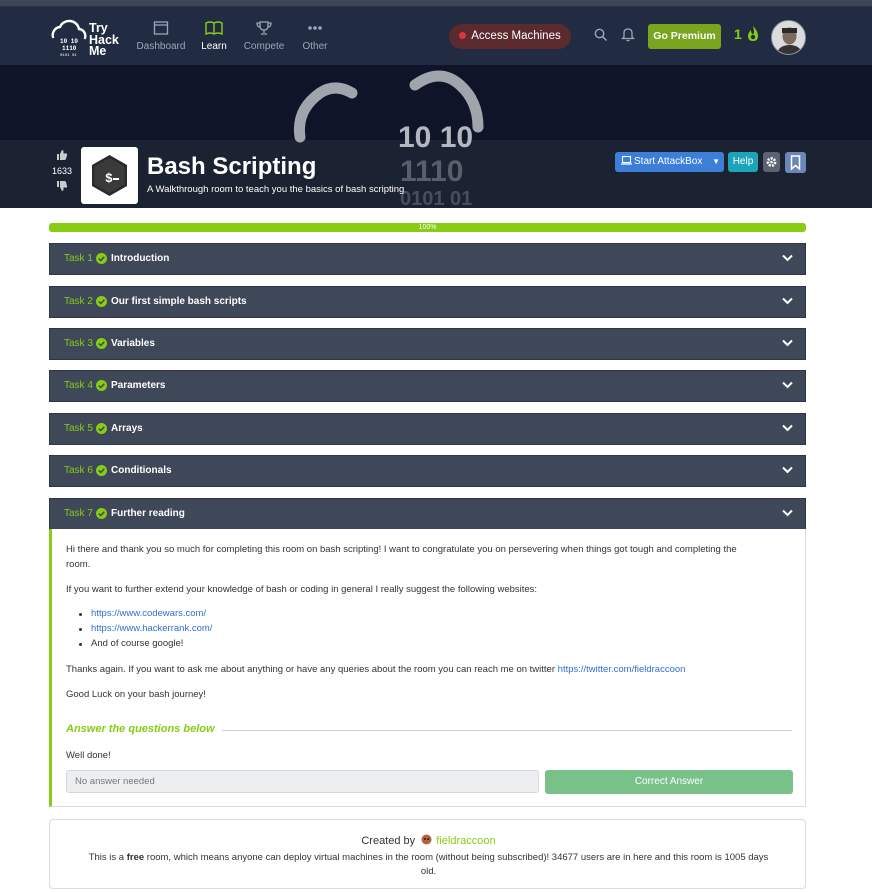 This screenshot has width=872, height=892. Describe the element at coordinates (179, 301) in the screenshot. I see `task-title: Our first simple bash scripts` at that location.